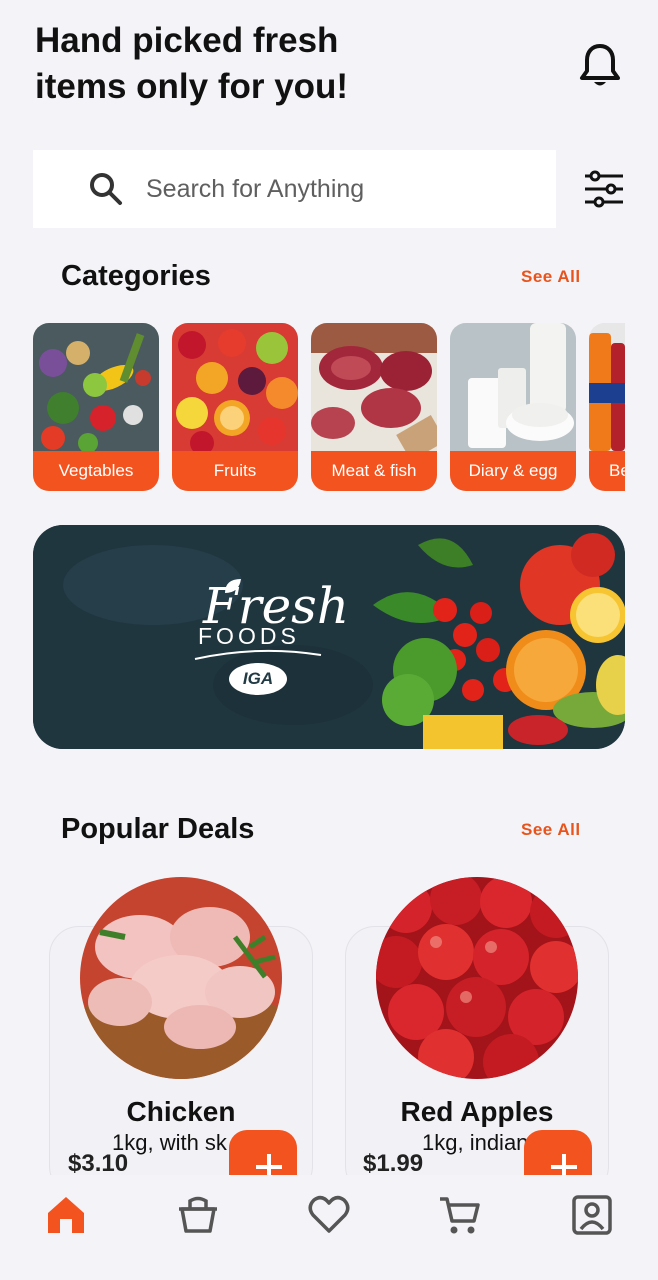 This screenshot has width=658, height=1280. What do you see at coordinates (258, 679) in the screenshot?
I see `banner-logo-badge: IGA` at bounding box center [258, 679].